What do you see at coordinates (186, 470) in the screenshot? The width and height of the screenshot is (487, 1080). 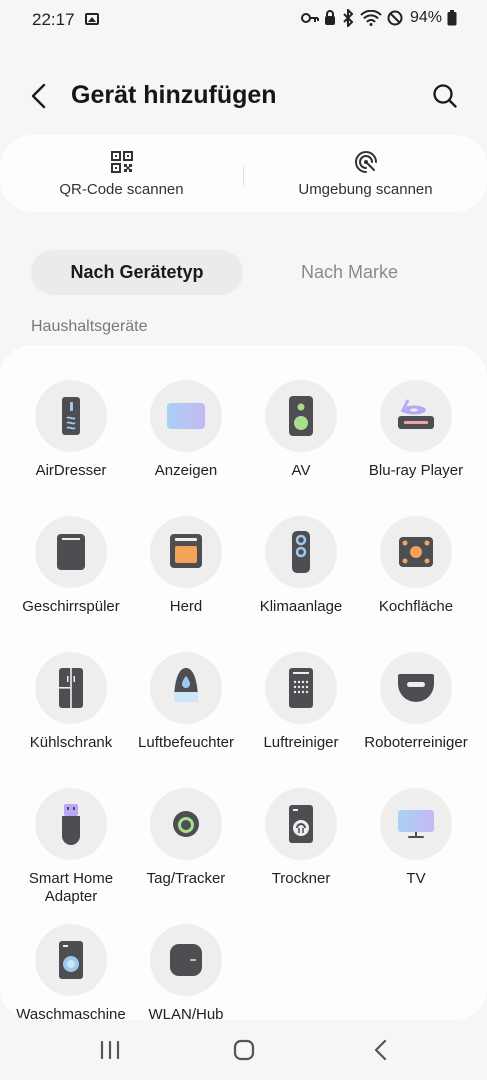 I see `device-label: Anzeigen` at bounding box center [186, 470].